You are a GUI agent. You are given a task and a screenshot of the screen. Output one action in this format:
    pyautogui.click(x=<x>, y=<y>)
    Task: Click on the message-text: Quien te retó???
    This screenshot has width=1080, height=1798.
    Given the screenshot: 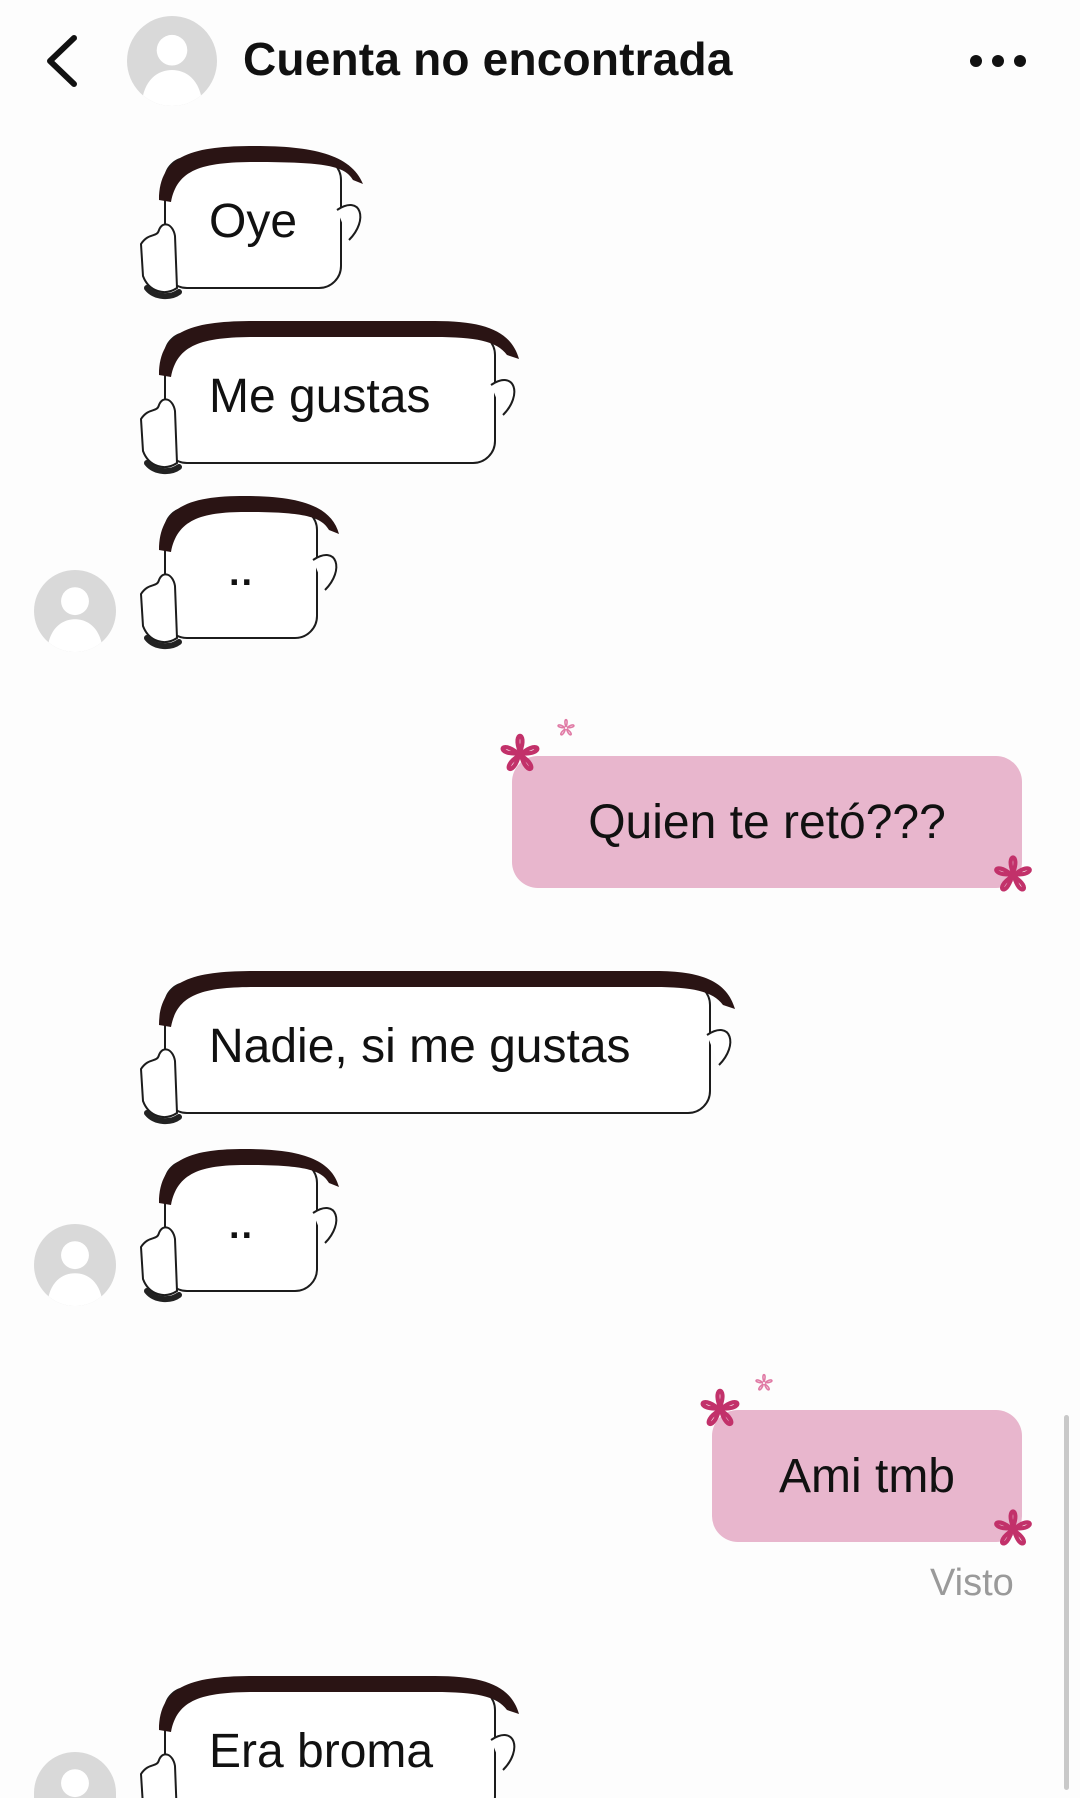 What is the action you would take?
    pyautogui.click(x=767, y=822)
    